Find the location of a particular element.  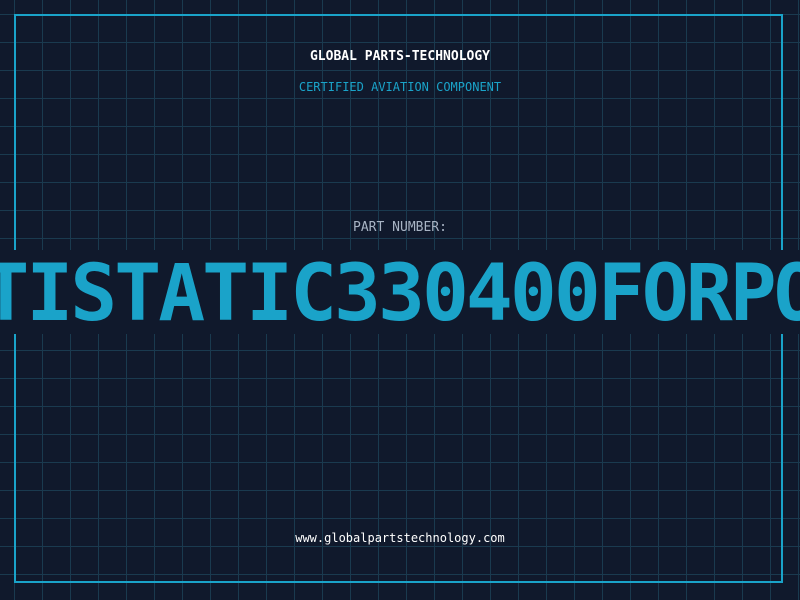

part-number-value: TISTATIC330400FORPO is located at coordinates (400, 292).